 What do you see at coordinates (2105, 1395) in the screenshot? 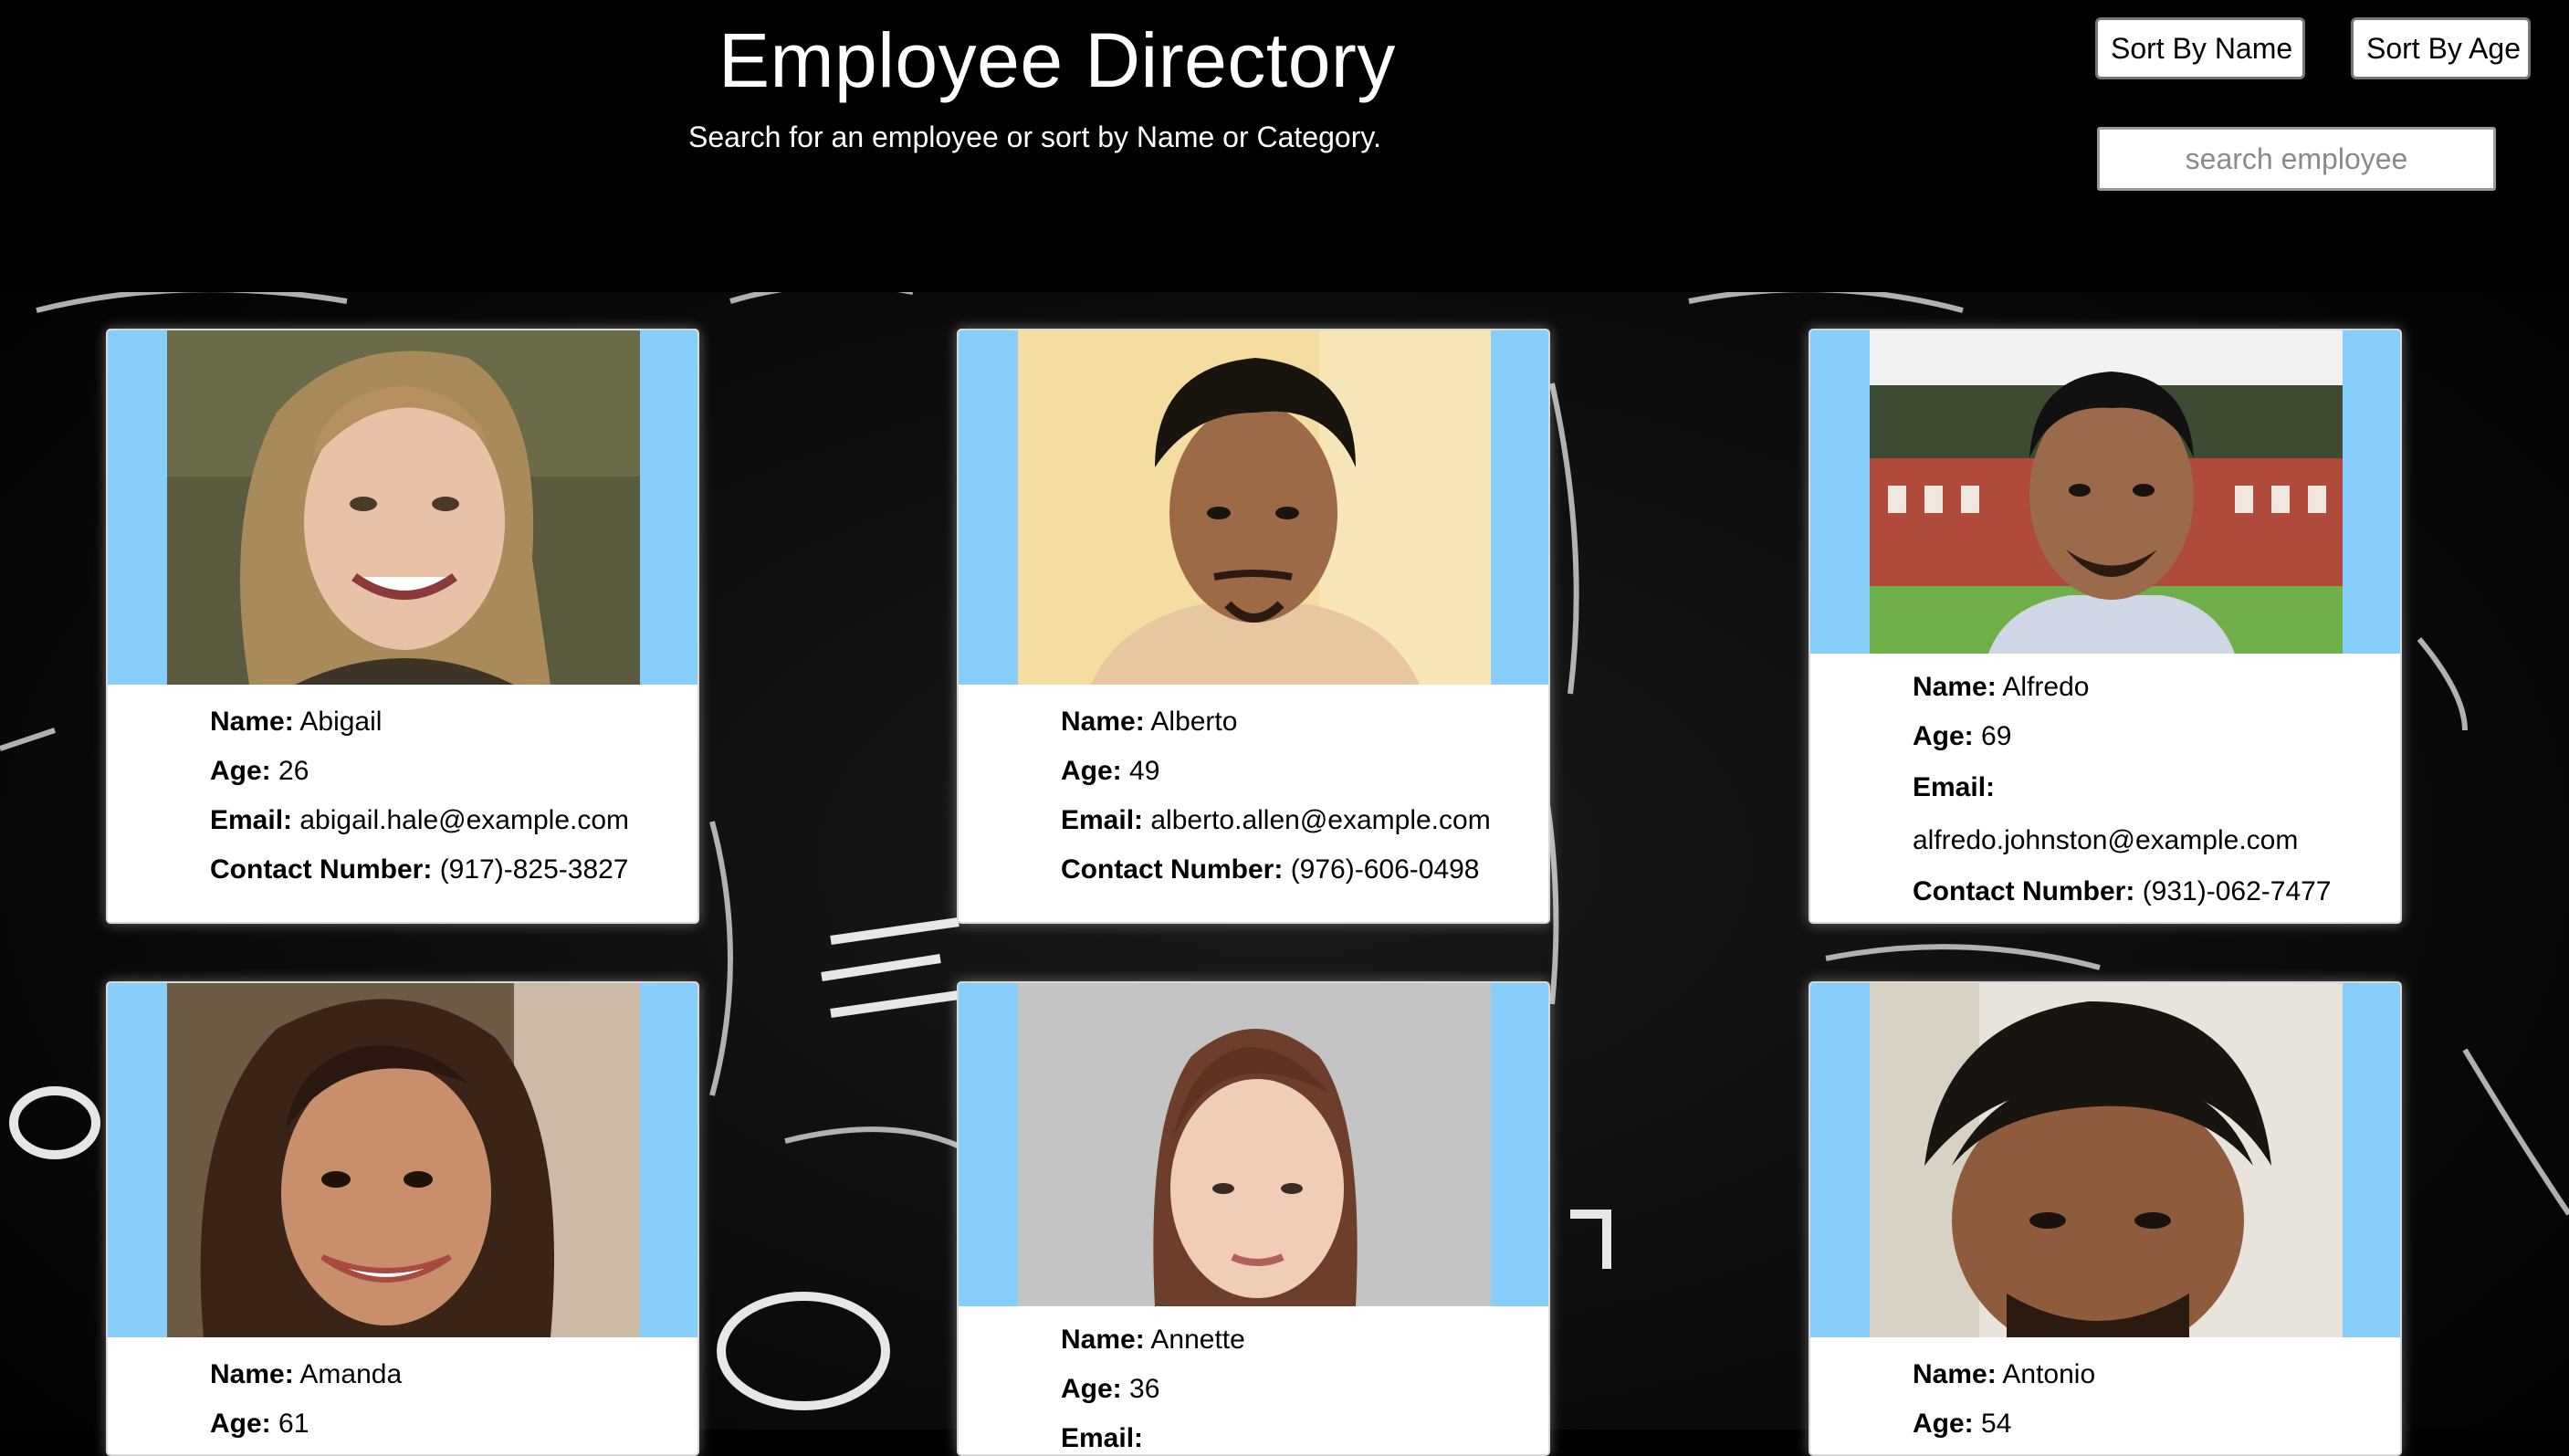
I see `employee-info: Name: Antonio Age: 54` at bounding box center [2105, 1395].